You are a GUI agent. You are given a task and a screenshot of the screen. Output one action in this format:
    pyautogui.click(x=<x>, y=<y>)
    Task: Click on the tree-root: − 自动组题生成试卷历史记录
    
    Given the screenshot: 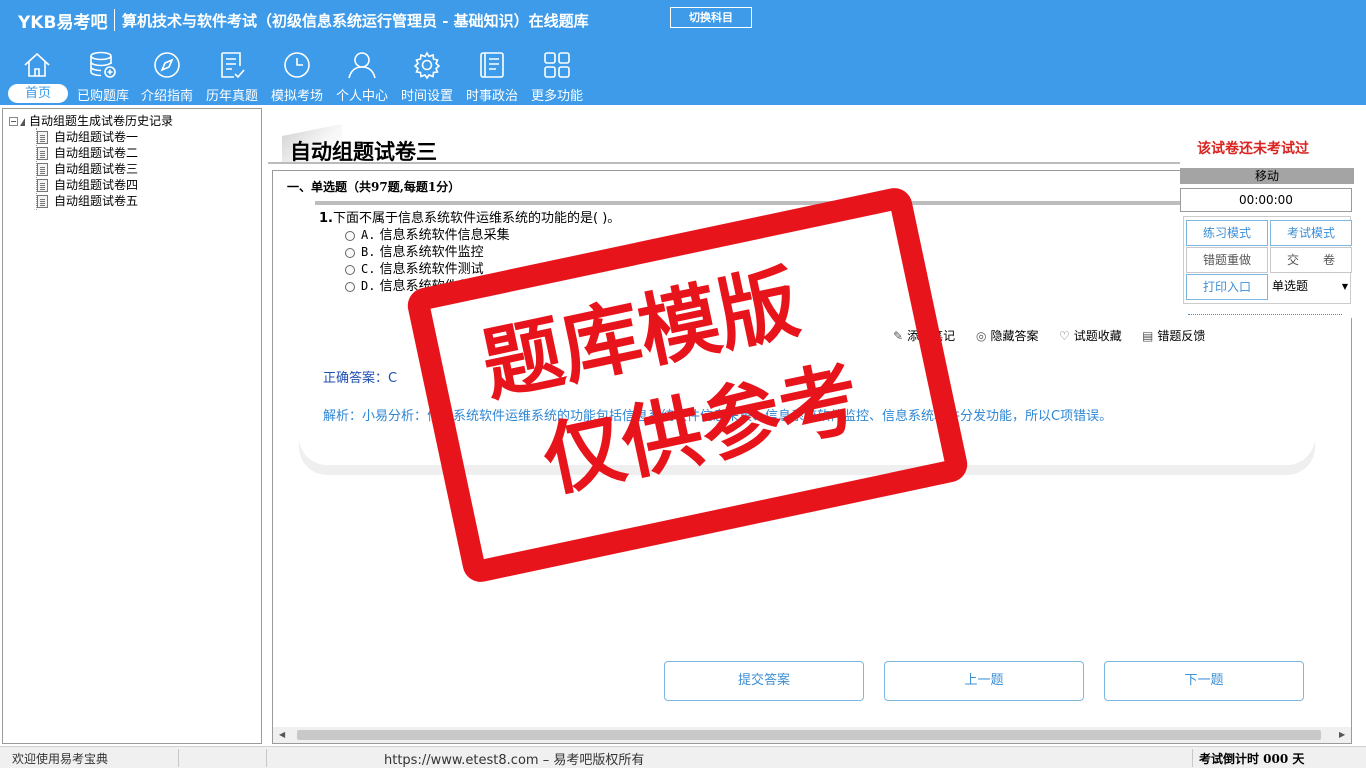 What is the action you would take?
    pyautogui.click(x=91, y=120)
    